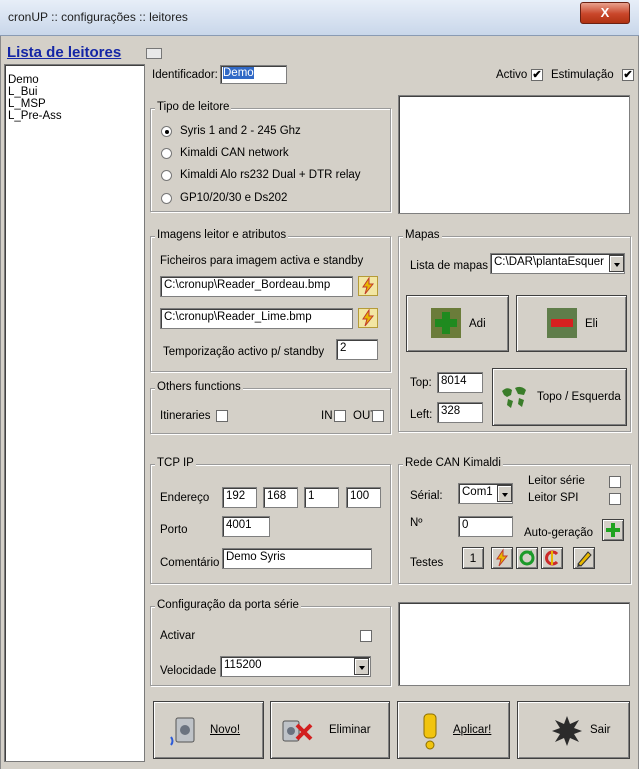 The image size is (639, 769). I want to click on topo-esquerda-button: Topo / Esquerda, so click(559, 397).